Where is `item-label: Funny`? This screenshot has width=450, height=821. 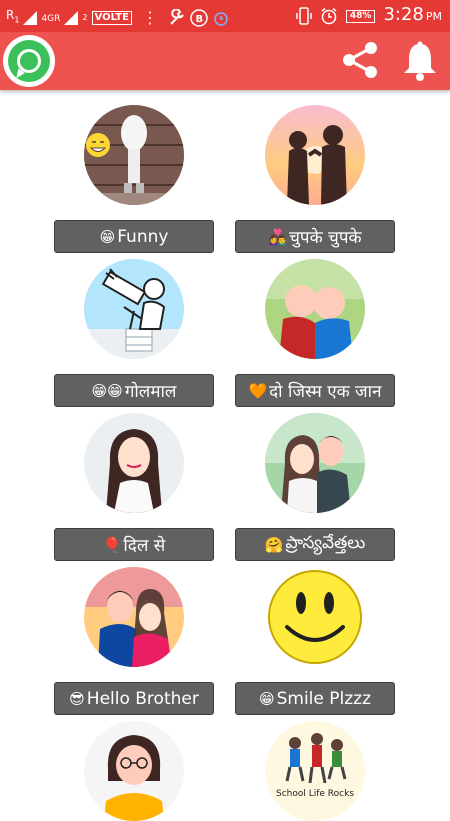
item-label: Funny is located at coordinates (143, 236).